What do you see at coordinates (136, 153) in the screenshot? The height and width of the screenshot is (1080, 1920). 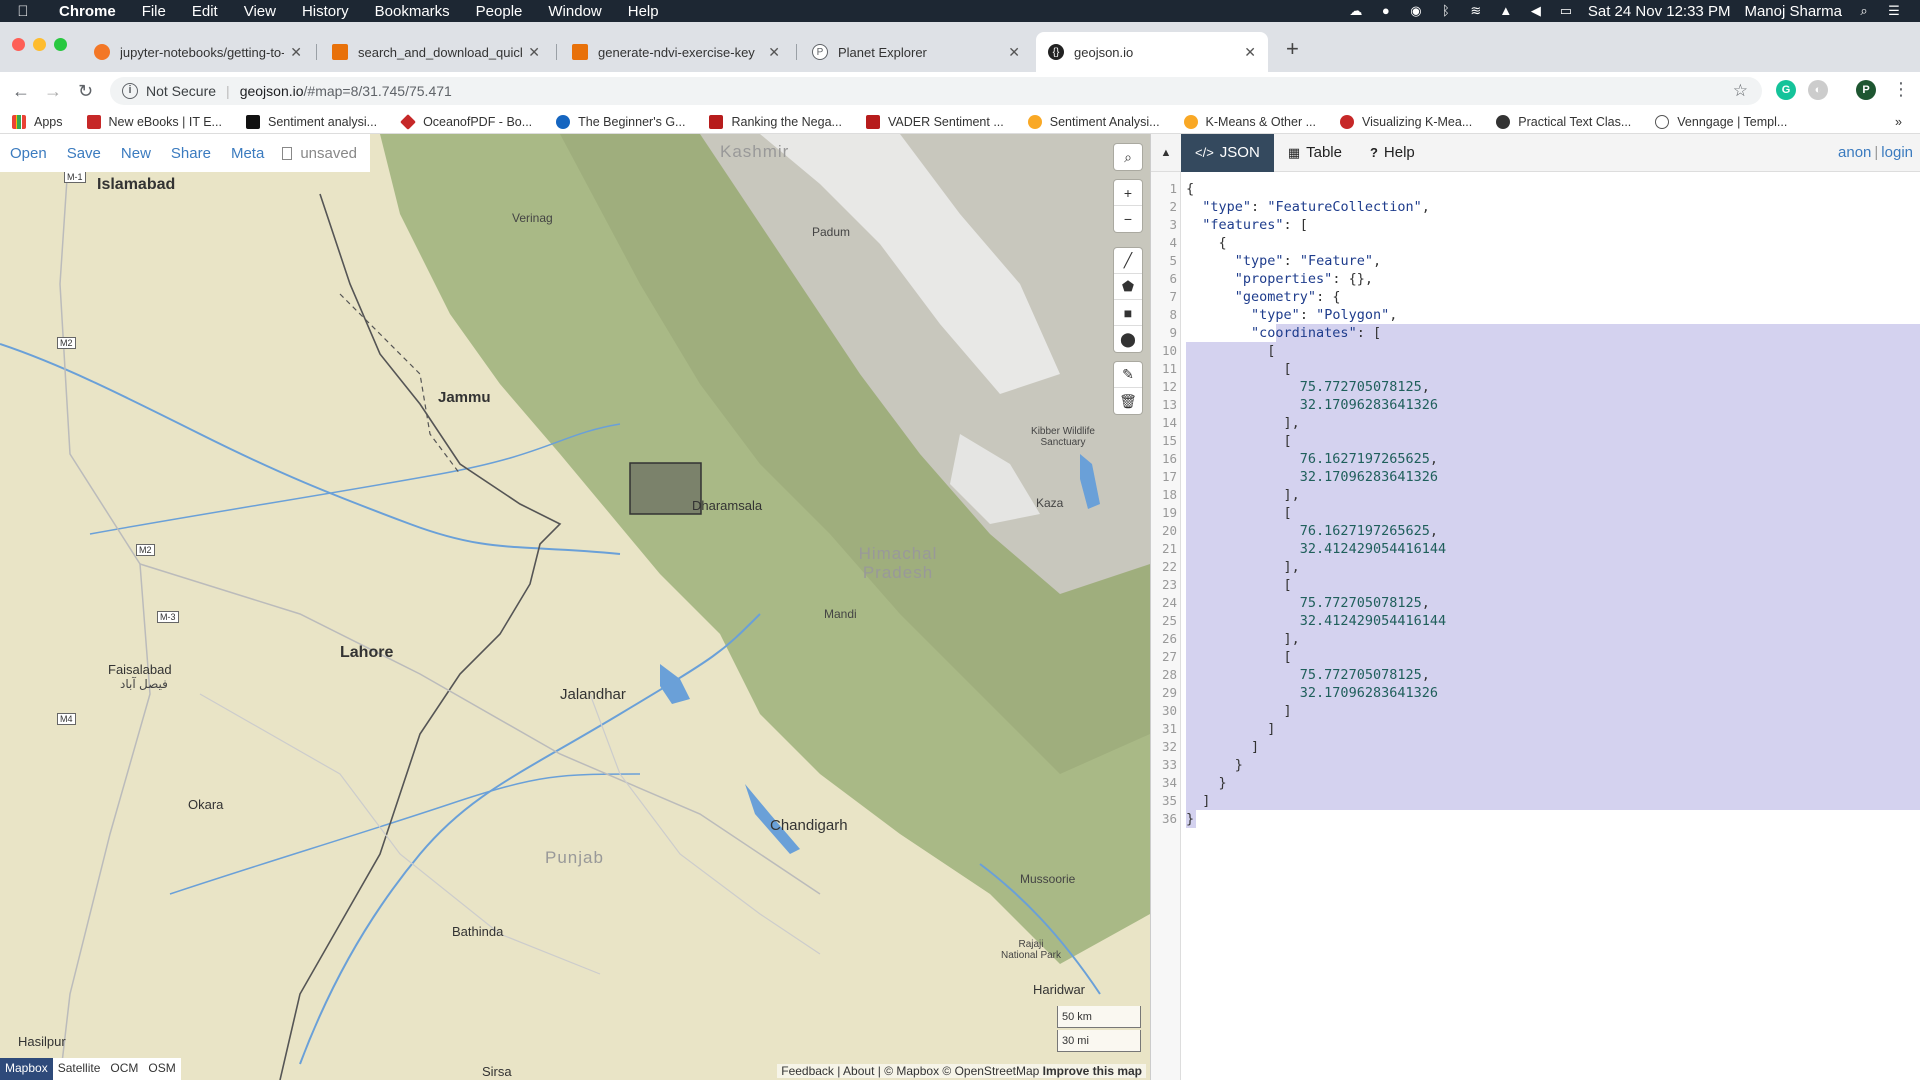 I see `new-button: New` at bounding box center [136, 153].